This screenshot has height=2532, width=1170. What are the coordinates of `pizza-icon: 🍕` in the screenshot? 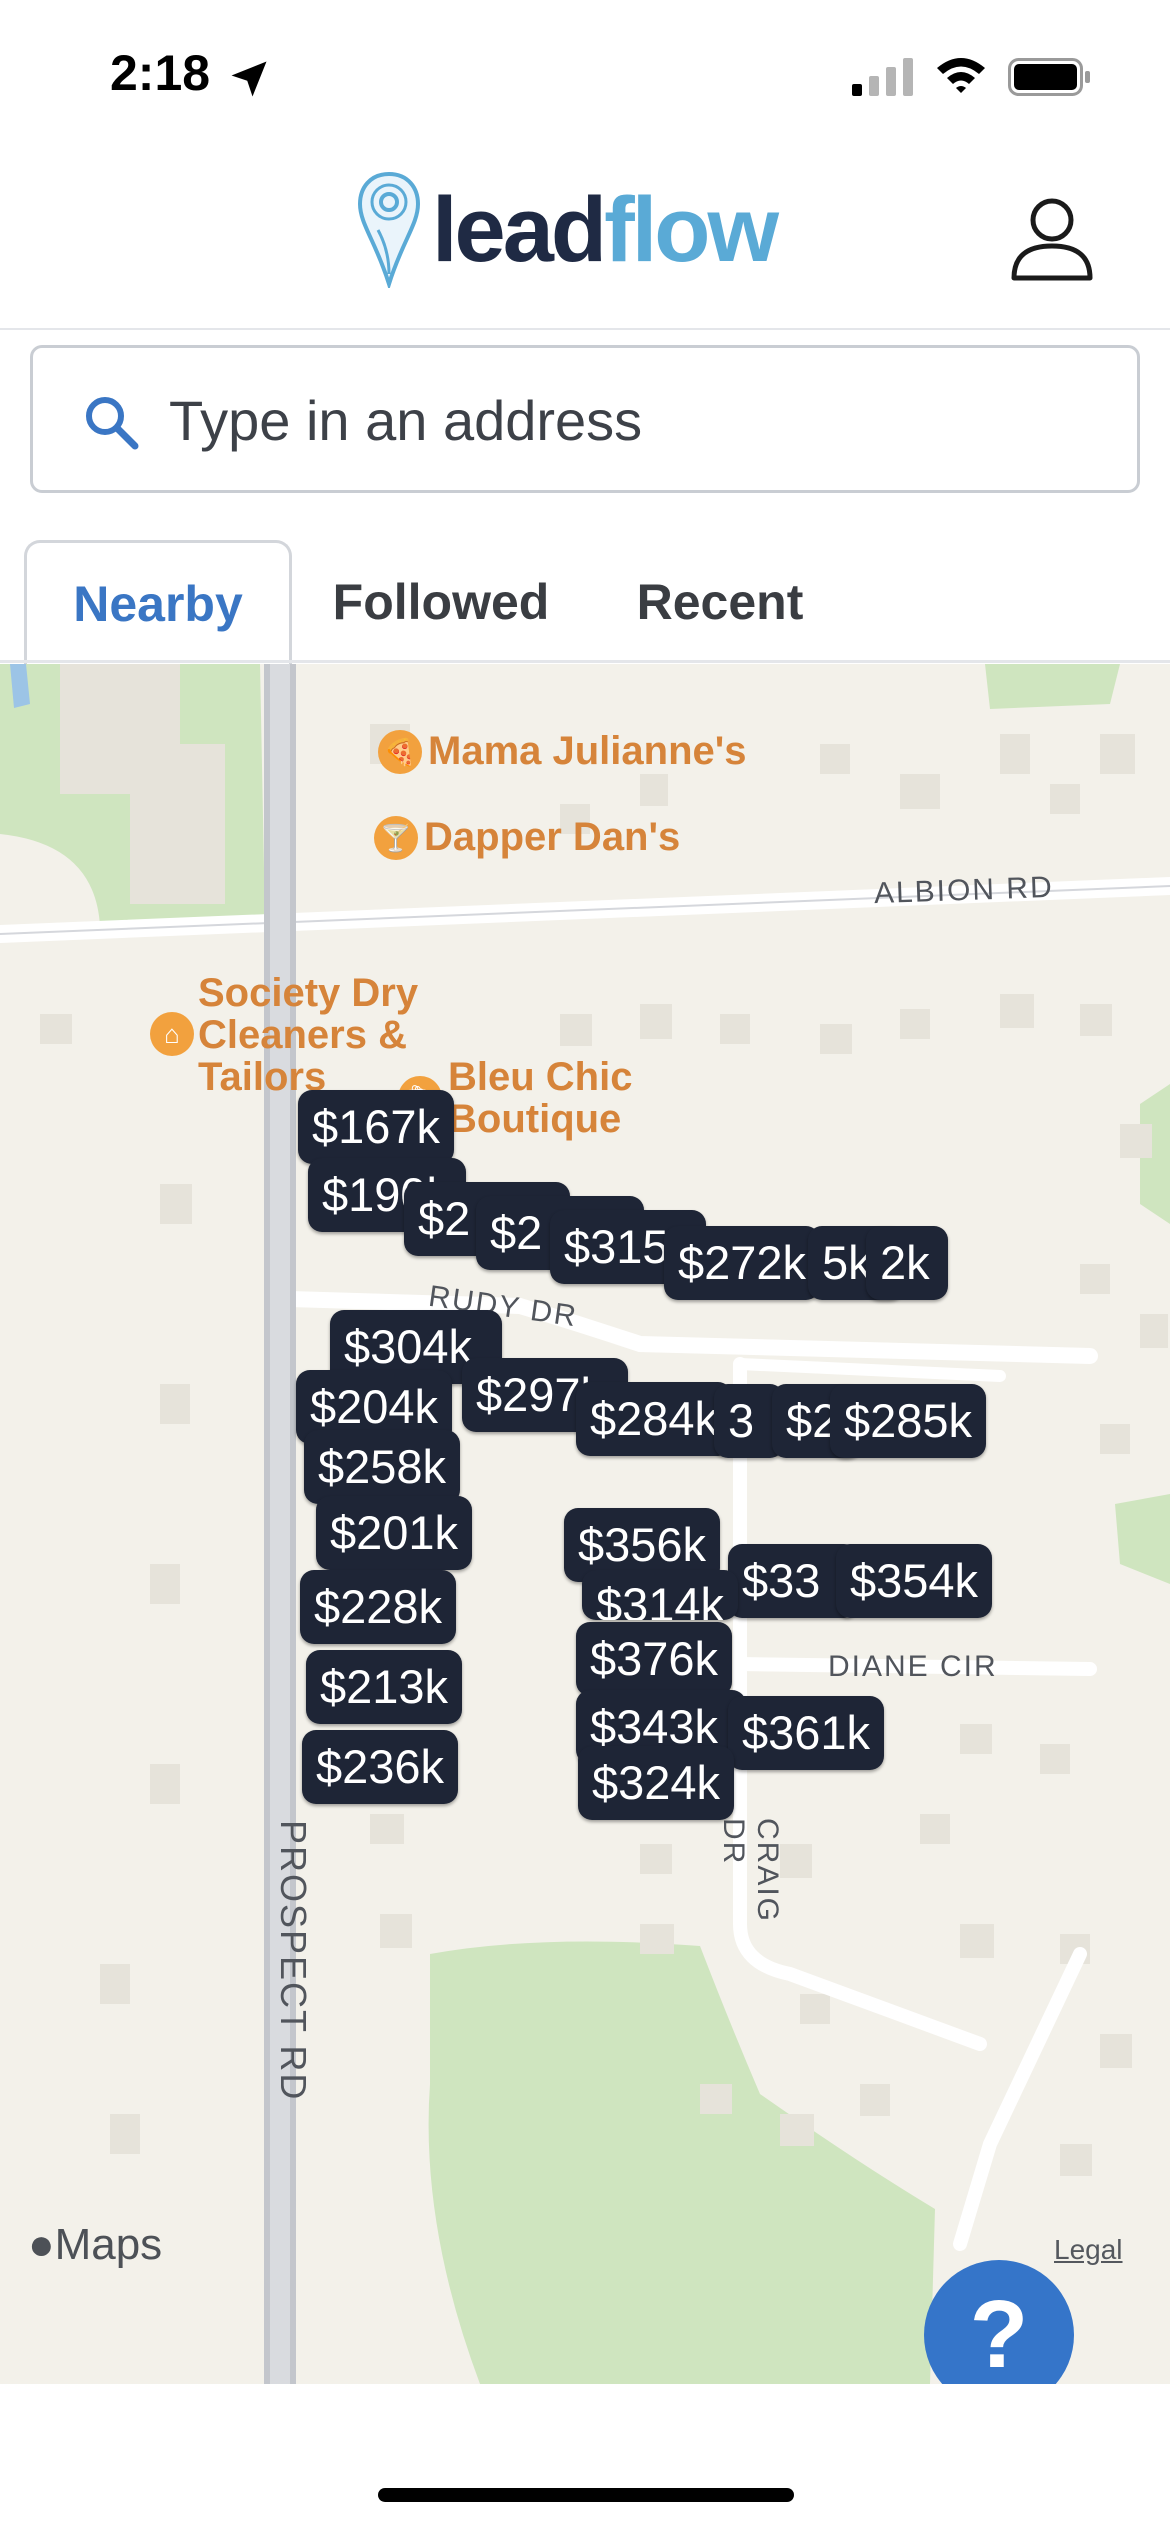 It's located at (400, 752).